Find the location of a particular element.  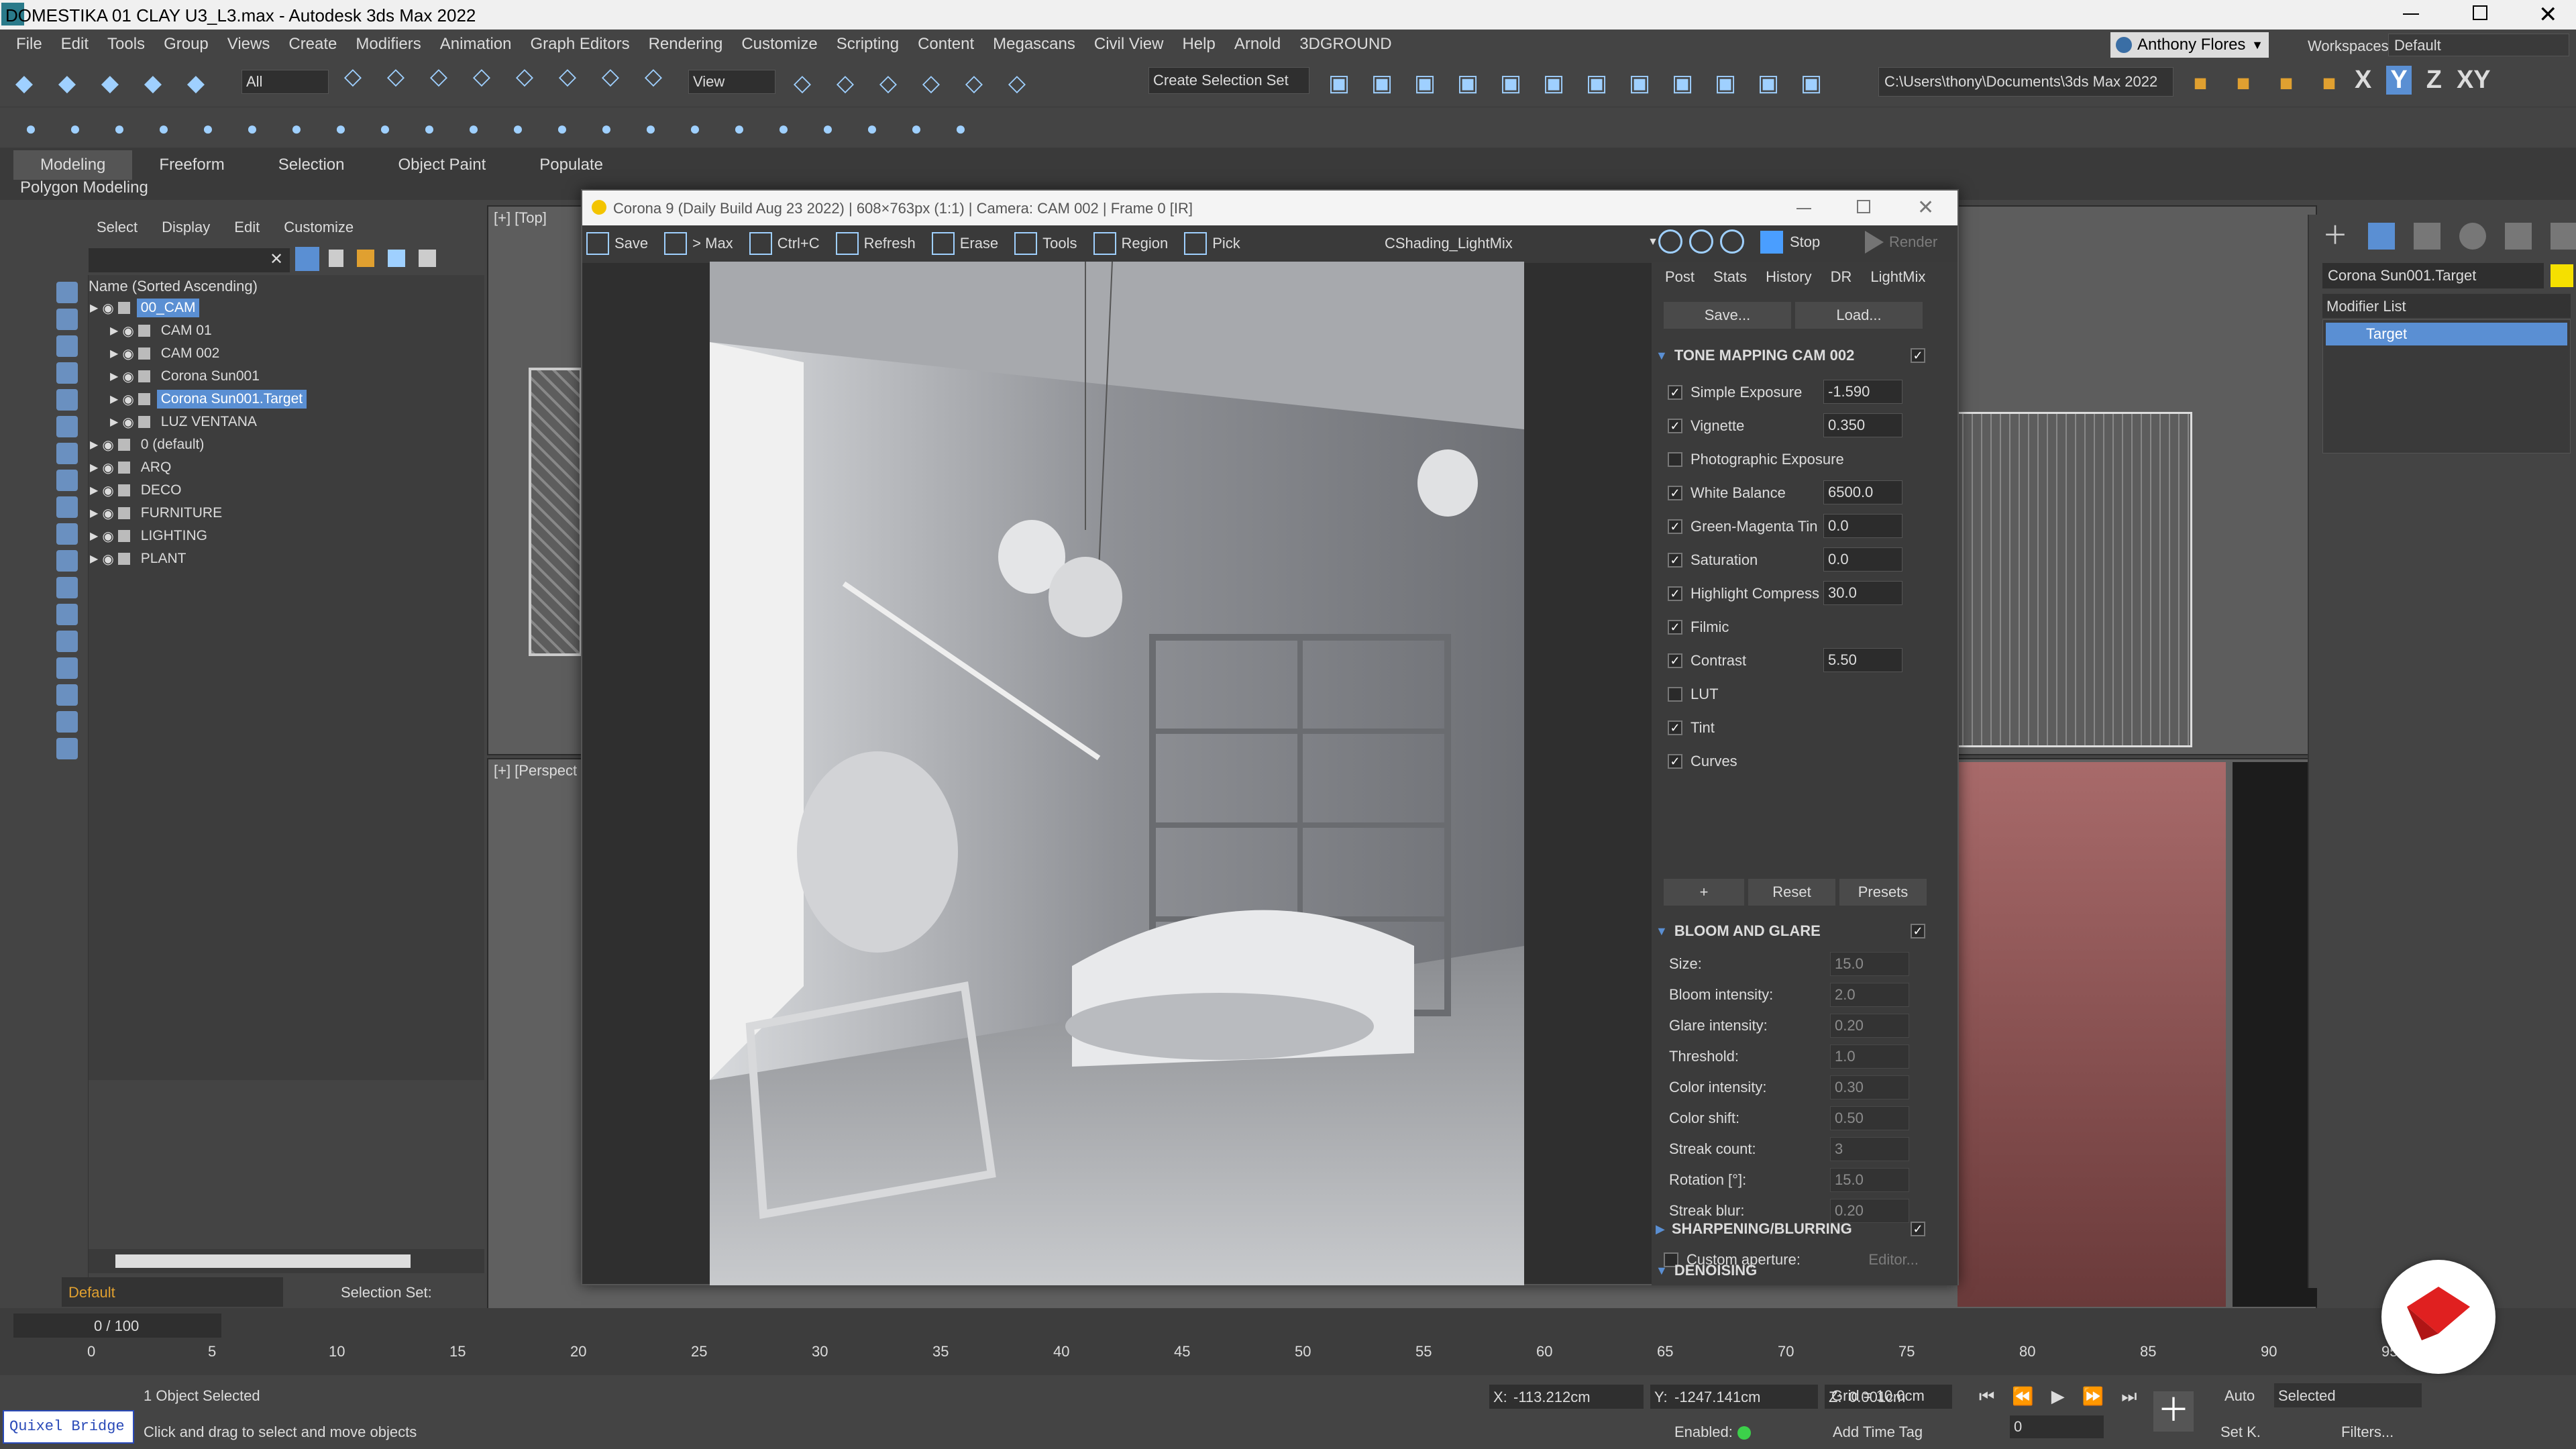

corona-tex-icon: ● is located at coordinates (562, 128).